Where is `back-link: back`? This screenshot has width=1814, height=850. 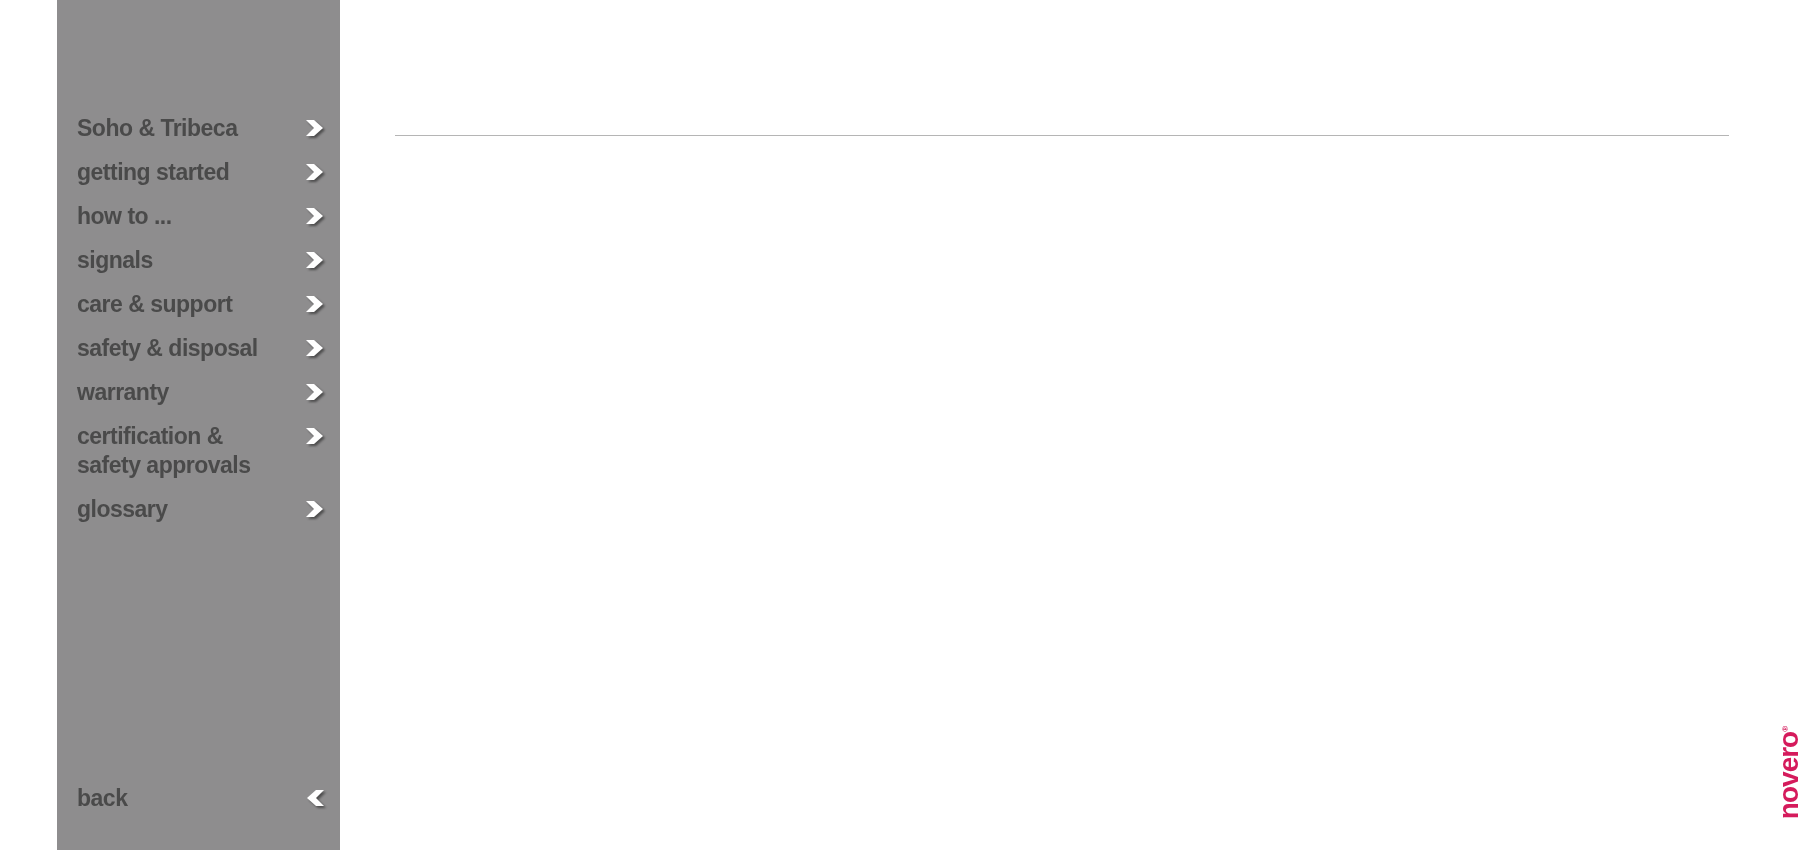 back-link: back is located at coordinates (198, 806).